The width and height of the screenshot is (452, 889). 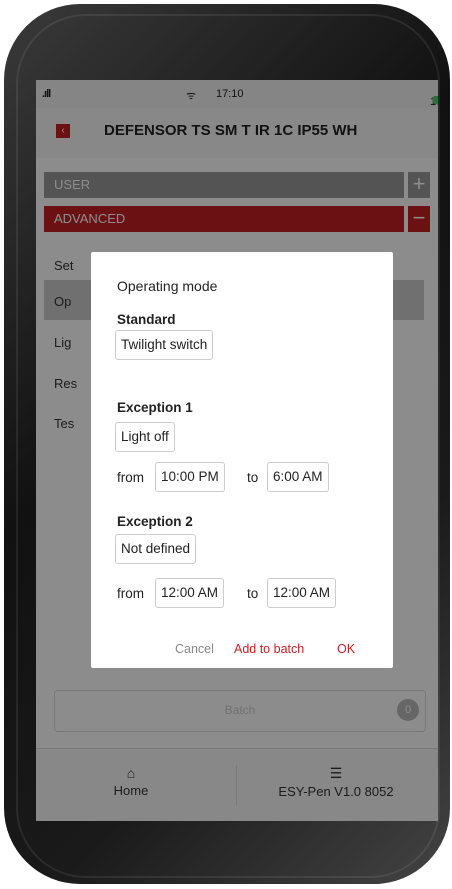 What do you see at coordinates (146, 319) in the screenshot?
I see `standard-label: Standard` at bounding box center [146, 319].